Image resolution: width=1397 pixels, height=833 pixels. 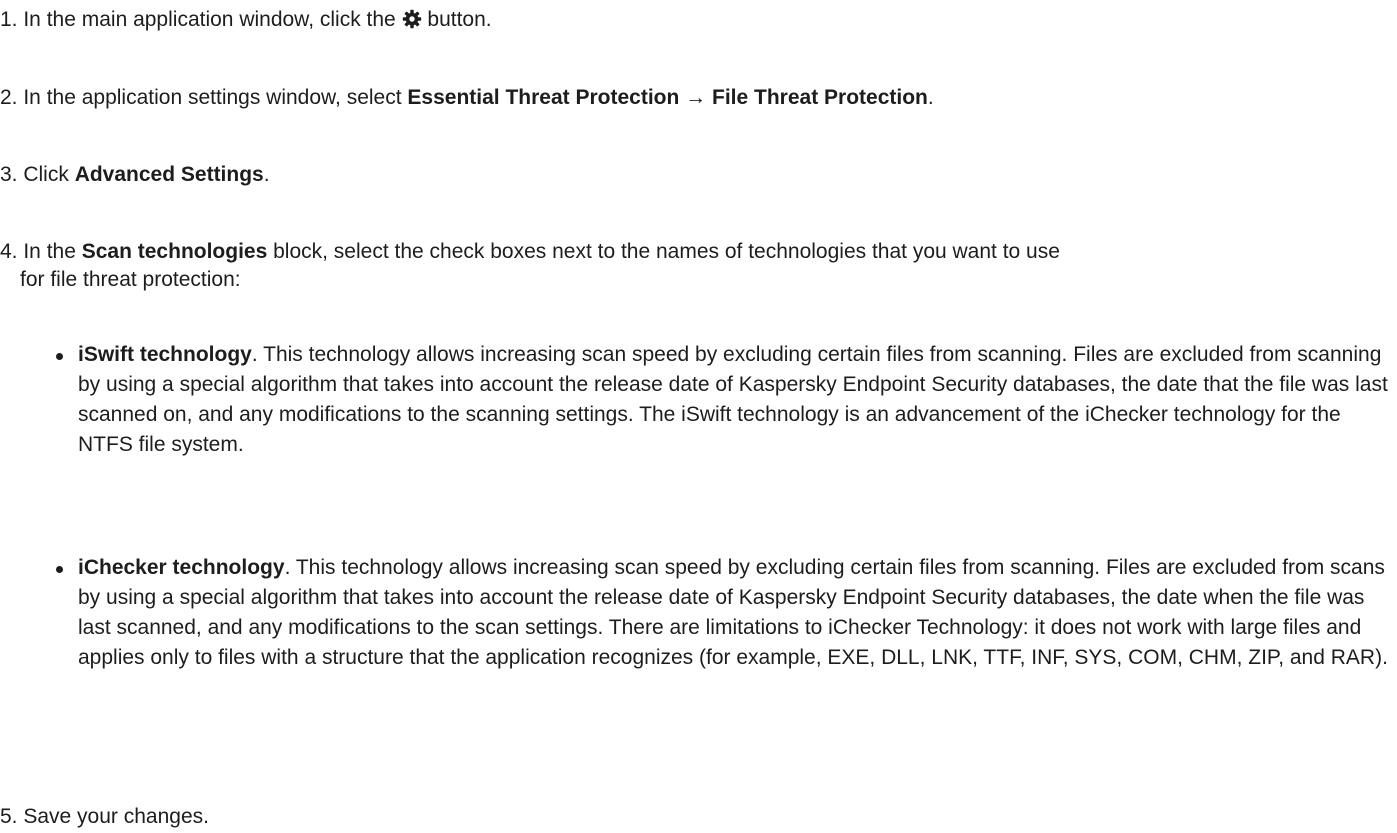 What do you see at coordinates (456, 19) in the screenshot?
I see `step-text: button.` at bounding box center [456, 19].